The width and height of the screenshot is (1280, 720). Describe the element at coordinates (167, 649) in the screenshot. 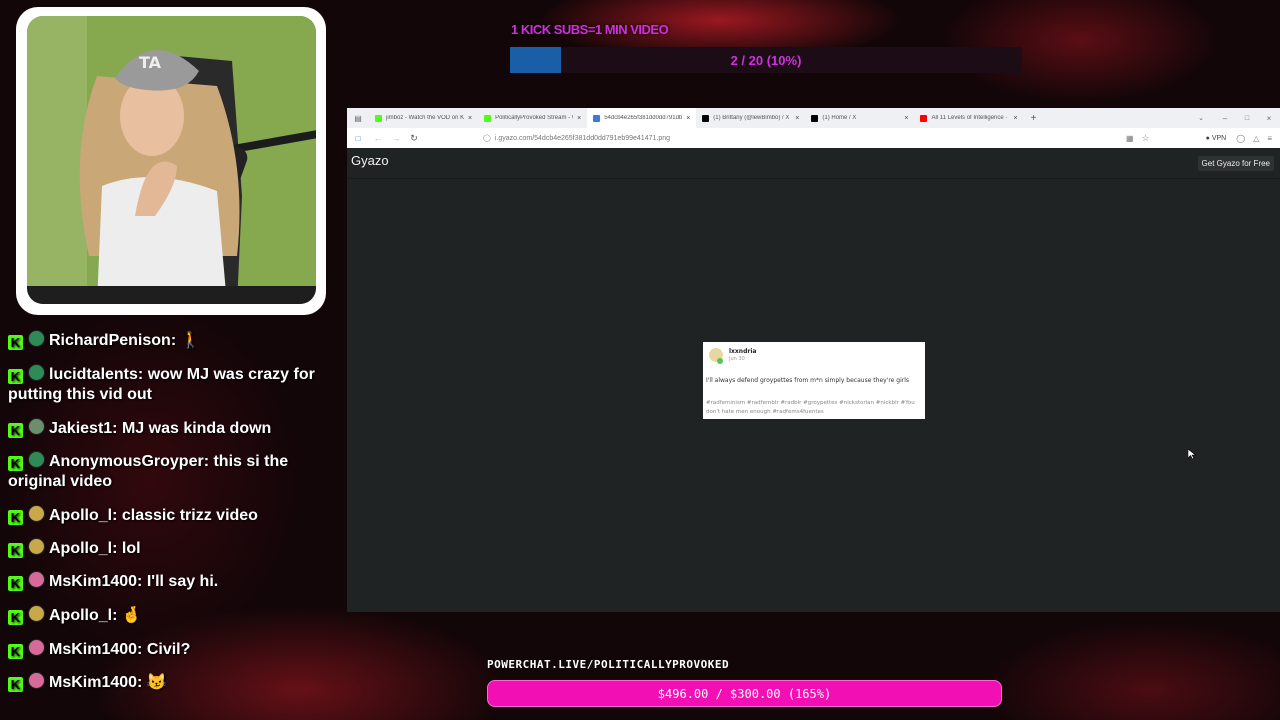

I see `chat-message: K MsKim1400: Civil?` at that location.